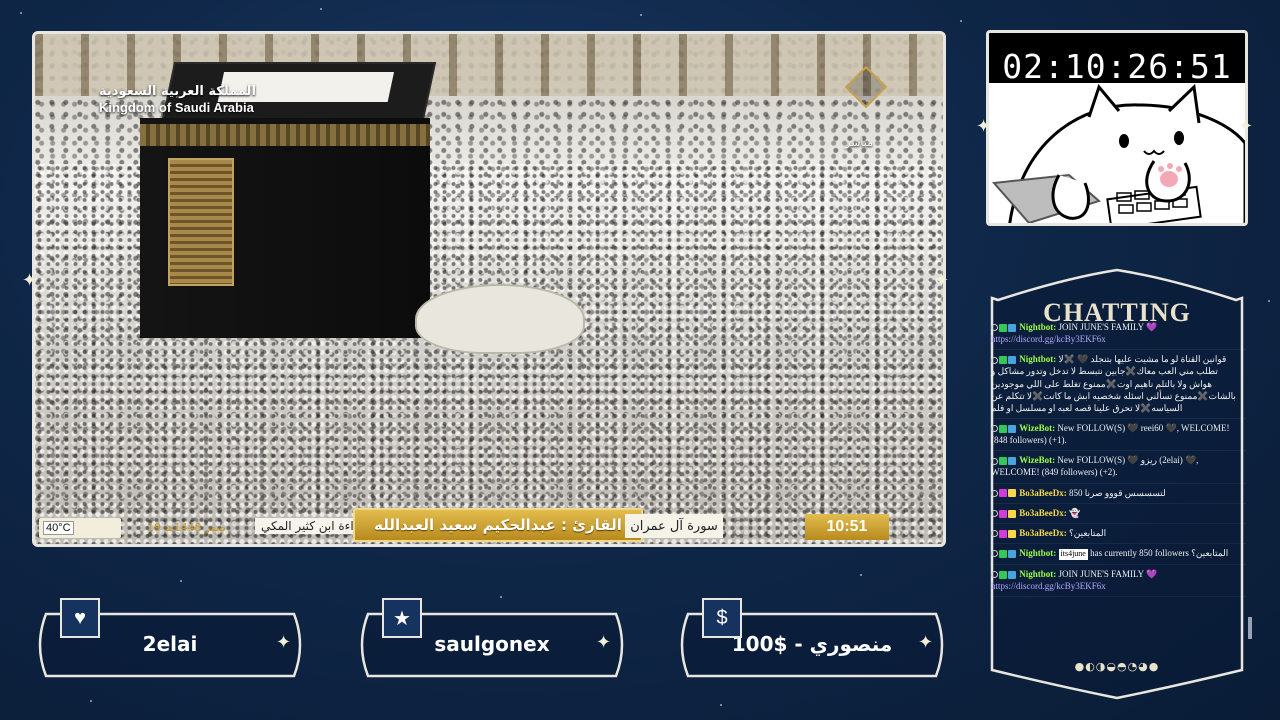 The width and height of the screenshot is (1280, 720). What do you see at coordinates (500, 319) in the screenshot?
I see `maqam-ibrahim` at bounding box center [500, 319].